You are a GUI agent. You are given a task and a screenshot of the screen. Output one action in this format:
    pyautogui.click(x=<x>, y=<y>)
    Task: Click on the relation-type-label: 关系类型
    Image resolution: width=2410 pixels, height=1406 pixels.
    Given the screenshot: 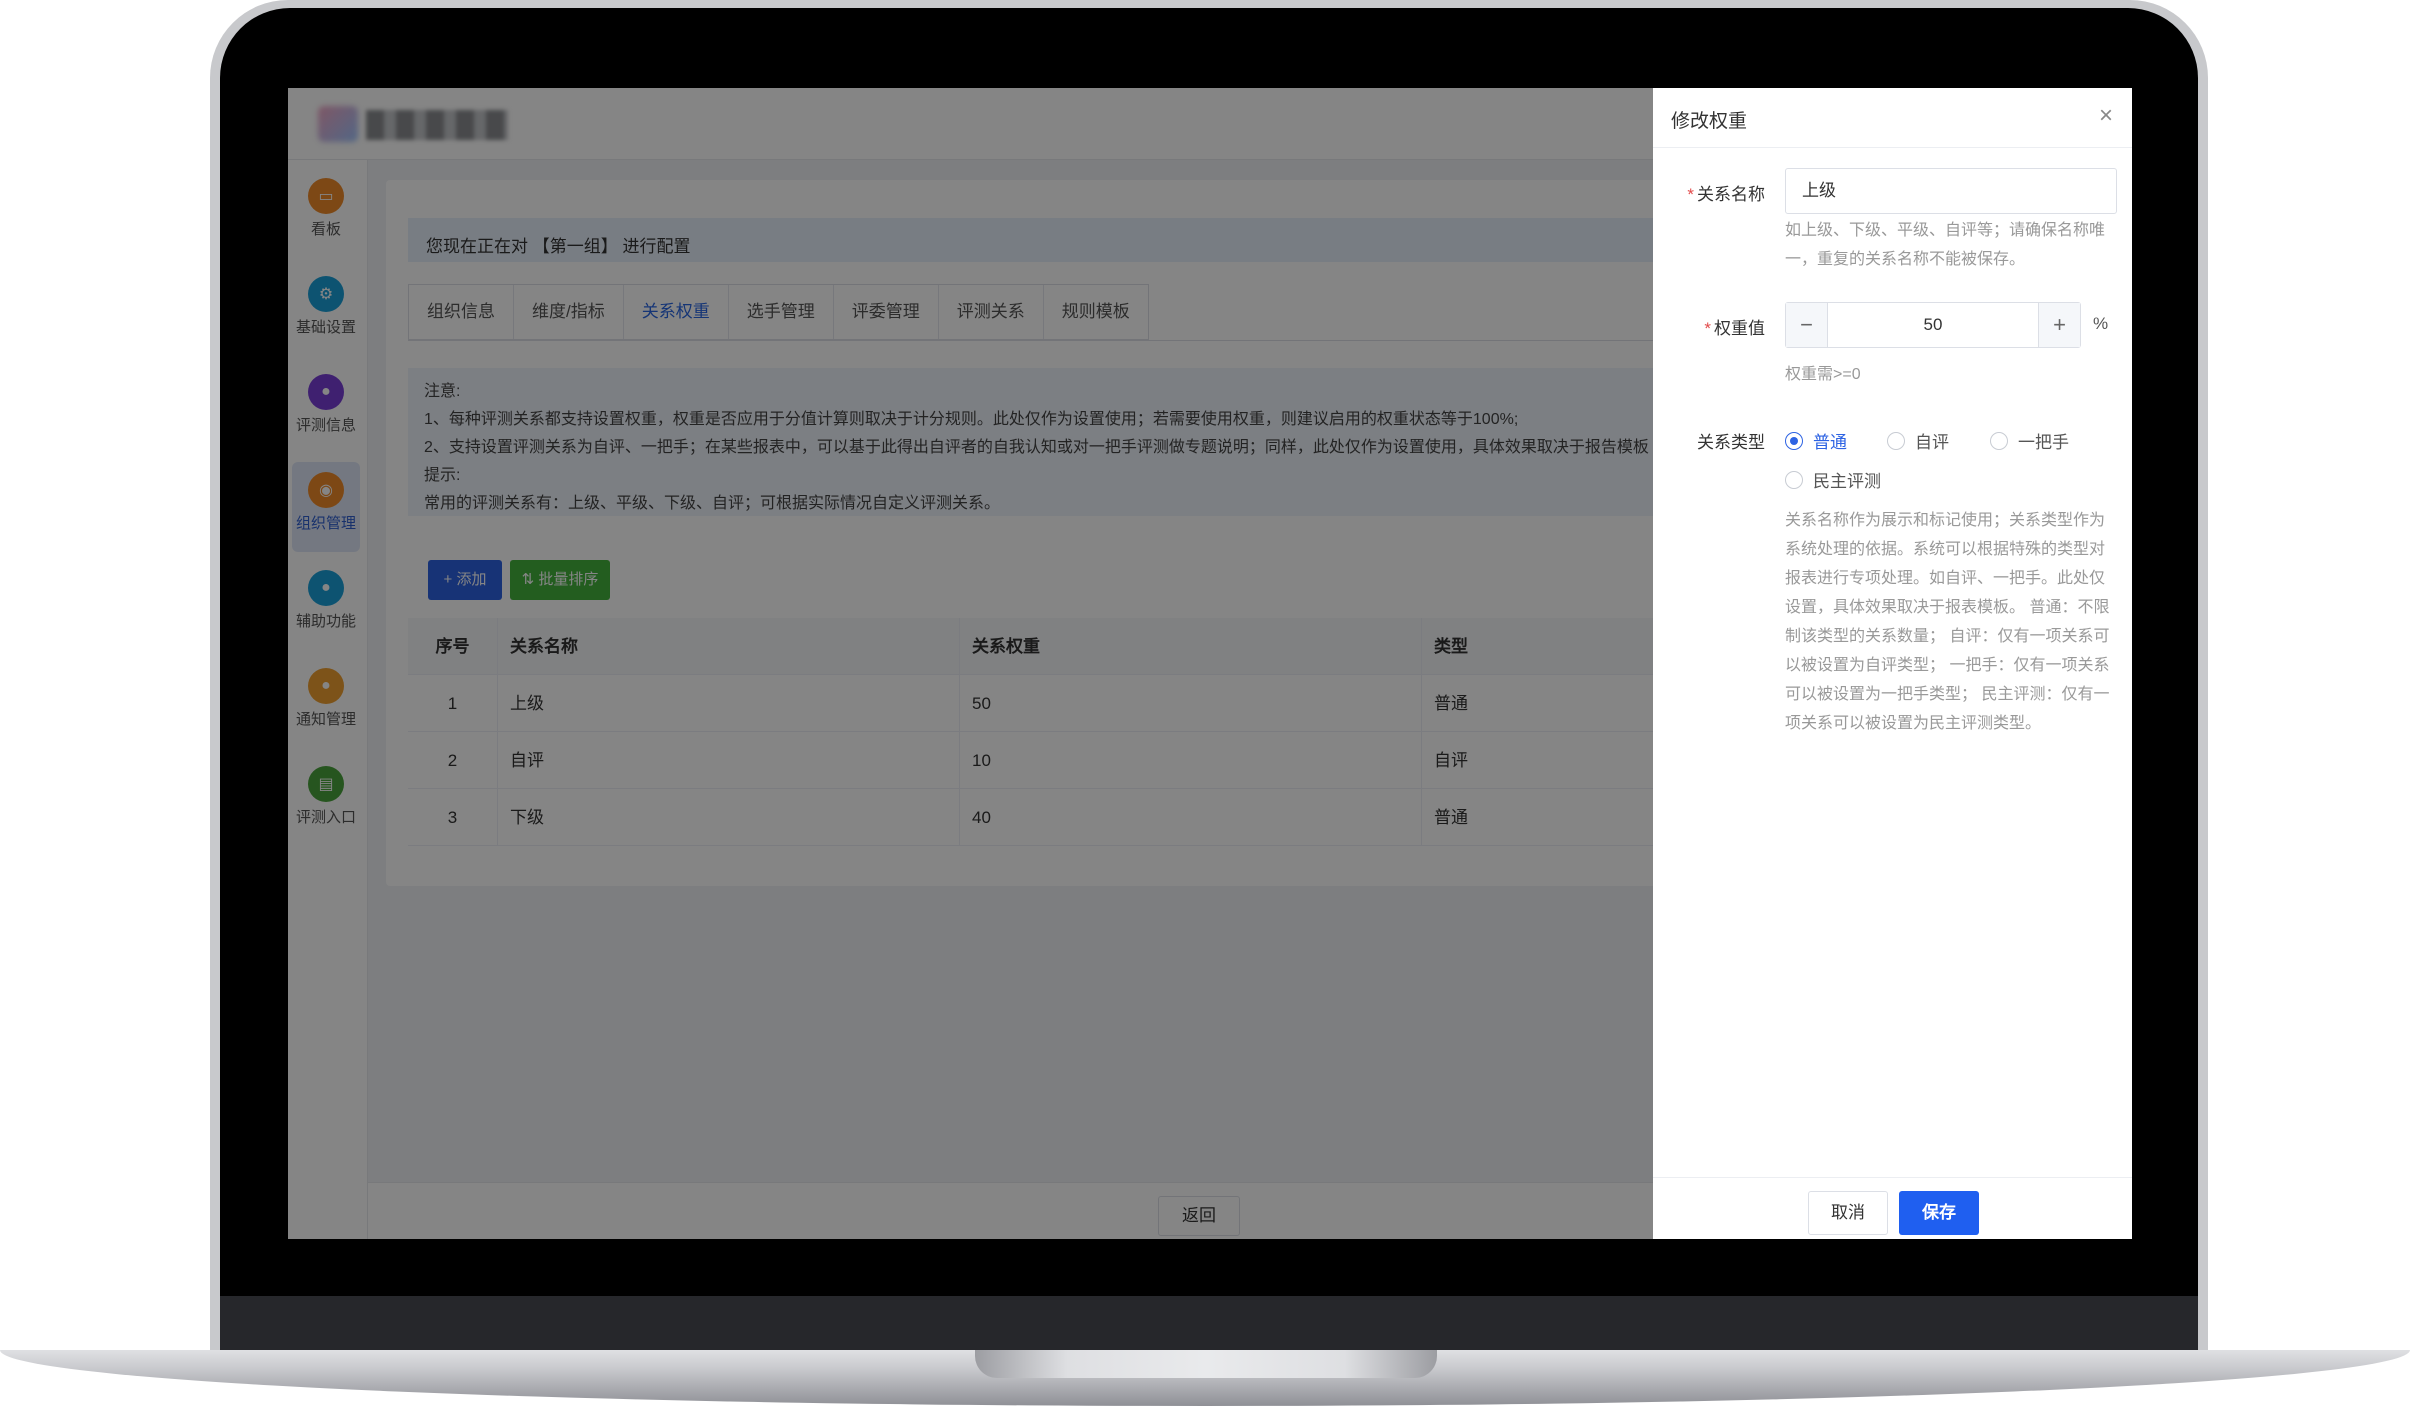 What is the action you would take?
    pyautogui.click(x=1731, y=442)
    